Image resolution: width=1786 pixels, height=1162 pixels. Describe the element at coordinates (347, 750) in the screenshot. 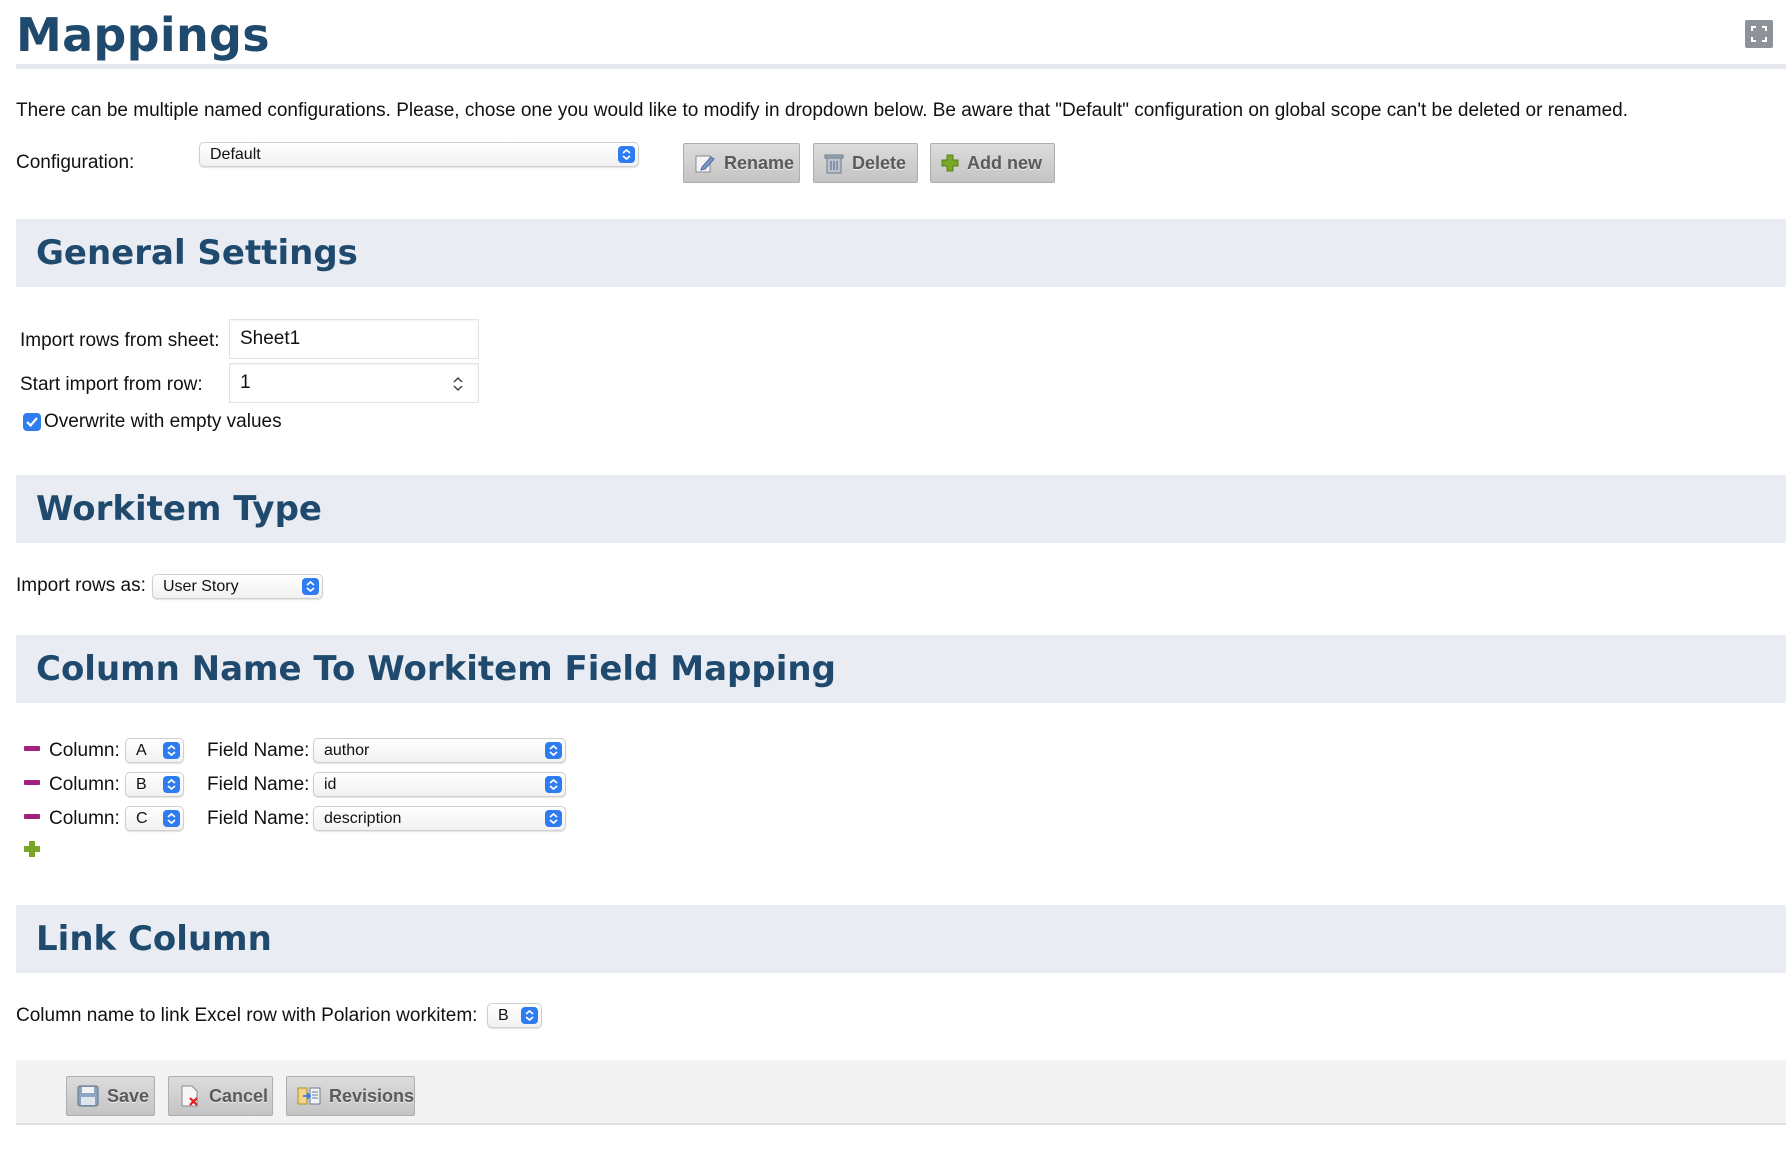

I see `field-name-selected-value: author` at that location.